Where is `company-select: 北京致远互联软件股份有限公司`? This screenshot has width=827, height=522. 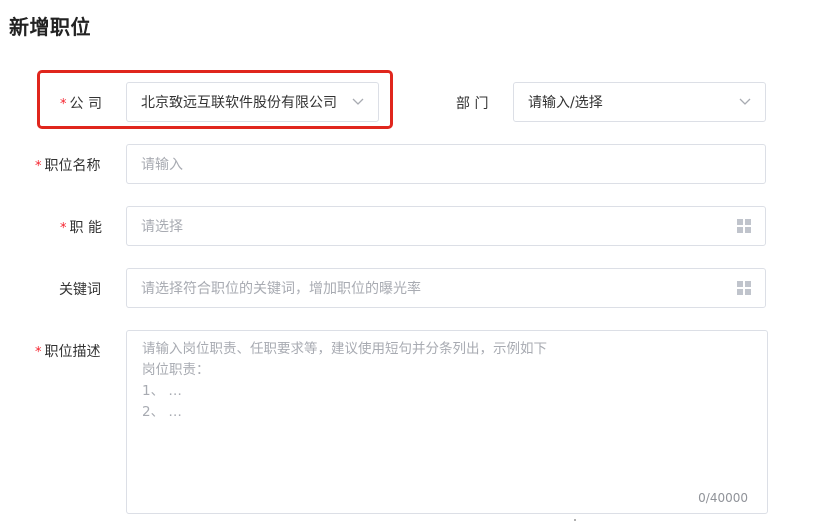 company-select: 北京致远互联软件股份有限公司 is located at coordinates (252, 102).